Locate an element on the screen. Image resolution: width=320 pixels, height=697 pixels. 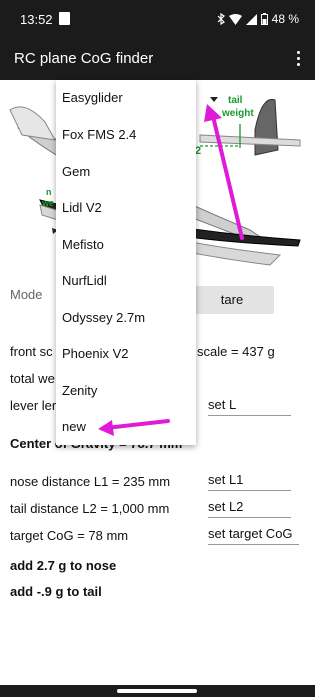
dropdown-item-phoenix-v2: Phoenix V2 is located at coordinates (95, 353).